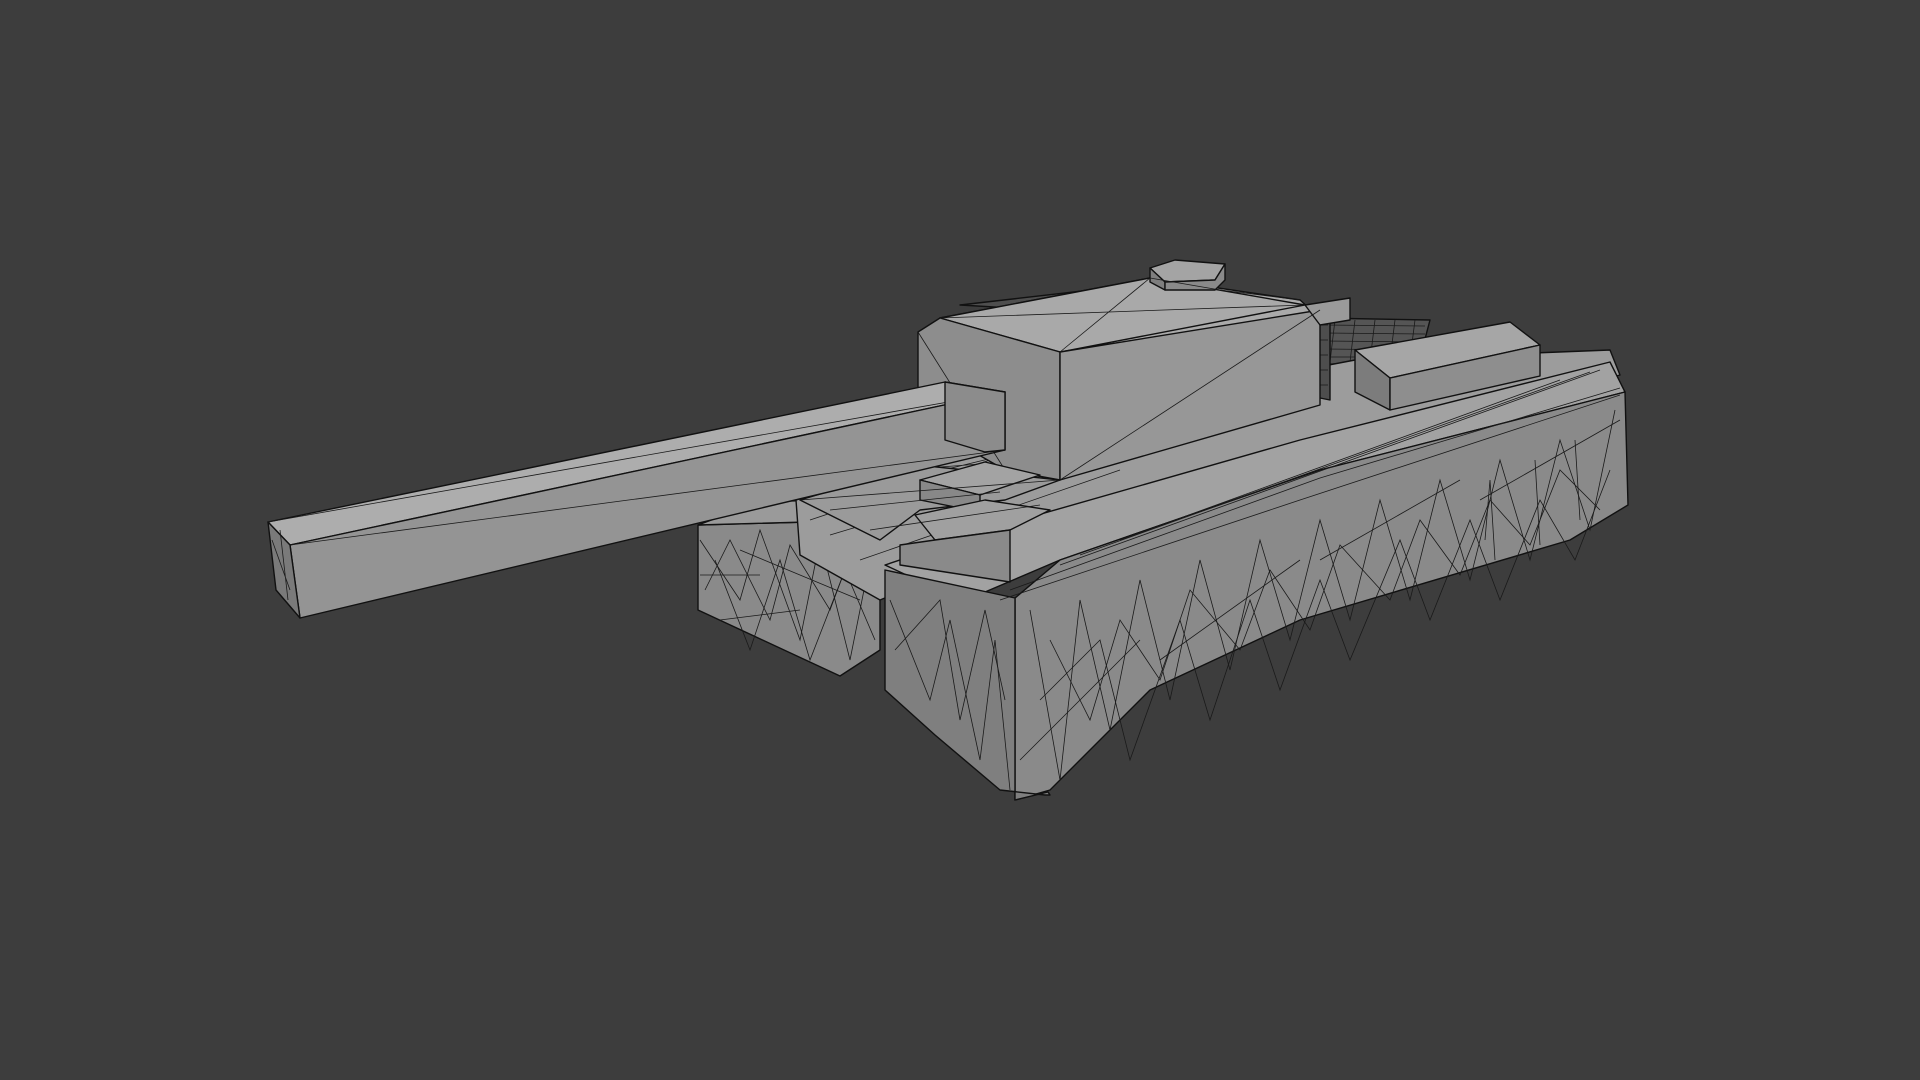 Image resolution: width=1920 pixels, height=1080 pixels. What do you see at coordinates (975, 417) in the screenshot?
I see `gun-mantlet` at bounding box center [975, 417].